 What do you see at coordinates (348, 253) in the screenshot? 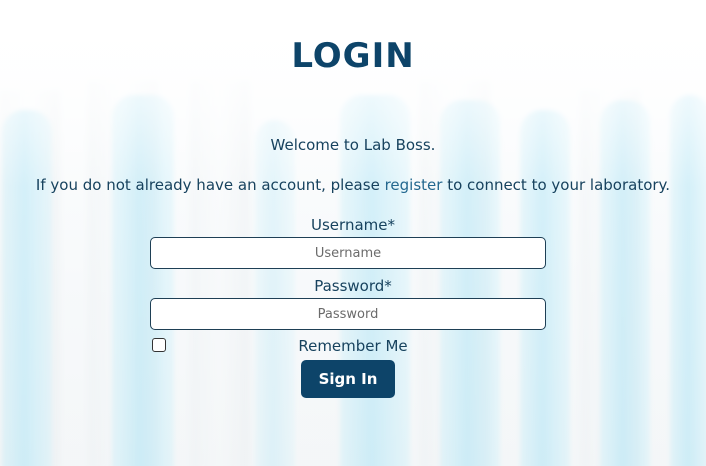
I see `username-input` at bounding box center [348, 253].